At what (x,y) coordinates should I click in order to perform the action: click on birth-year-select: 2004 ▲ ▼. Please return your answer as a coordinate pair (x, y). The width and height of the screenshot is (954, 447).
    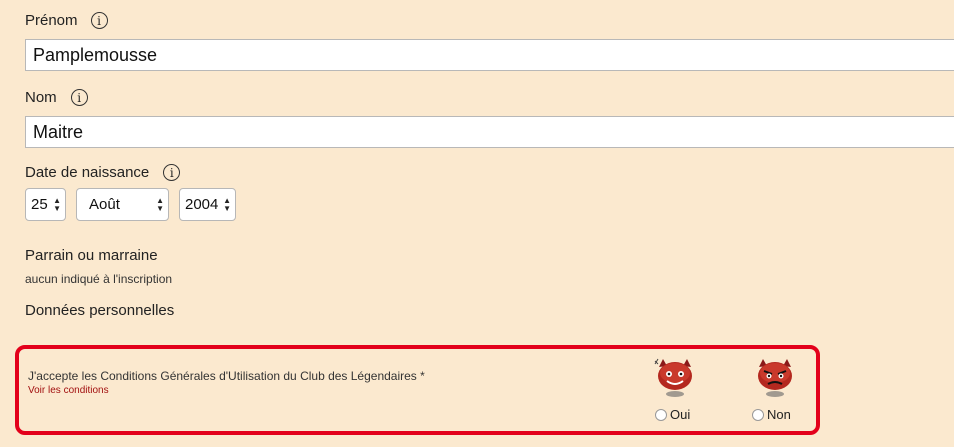
    Looking at the image, I should click on (207, 204).